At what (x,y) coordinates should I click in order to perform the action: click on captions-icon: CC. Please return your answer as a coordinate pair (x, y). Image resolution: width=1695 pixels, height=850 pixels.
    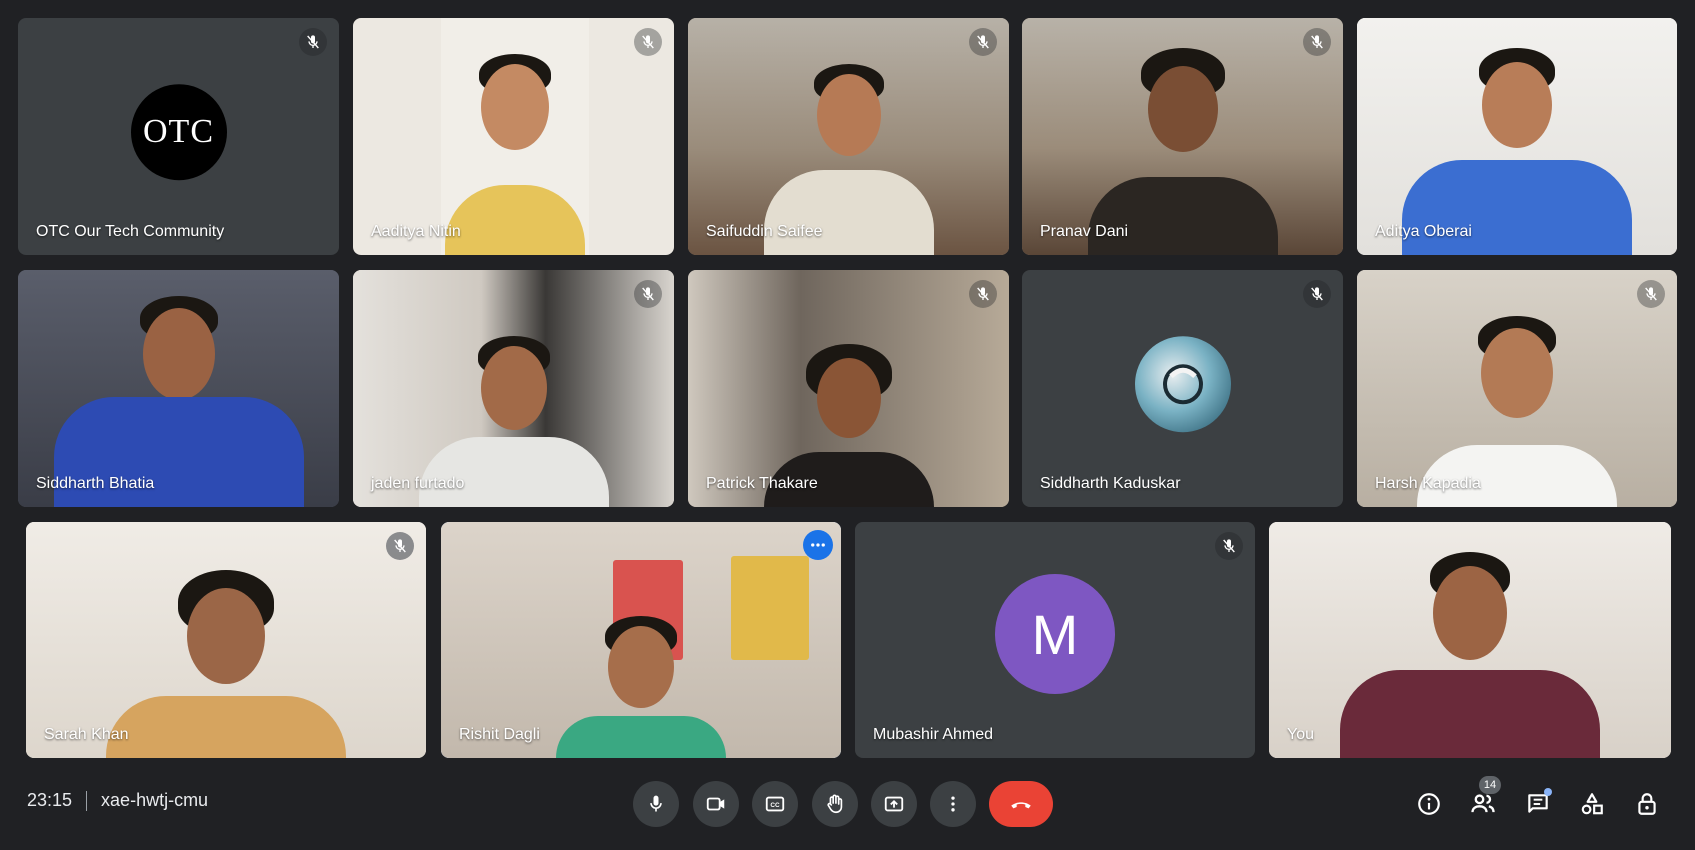
    Looking at the image, I should click on (775, 804).